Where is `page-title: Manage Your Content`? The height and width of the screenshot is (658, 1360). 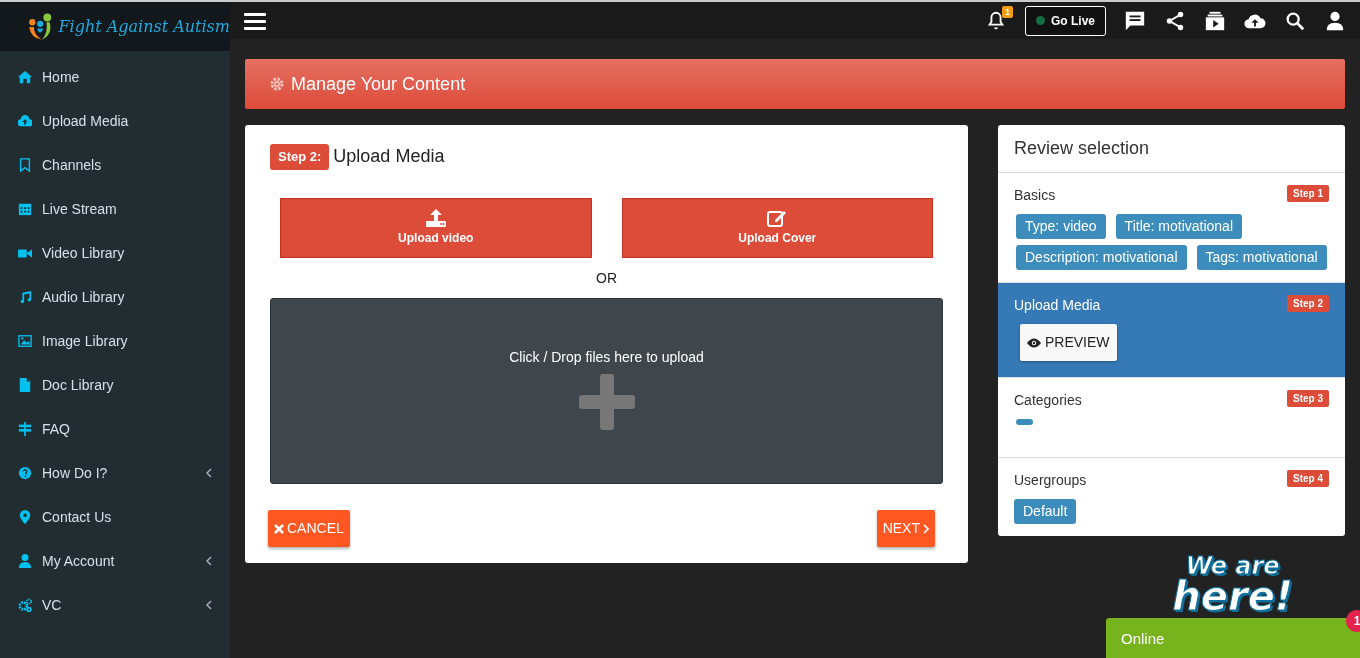
page-title: Manage Your Content is located at coordinates (378, 84).